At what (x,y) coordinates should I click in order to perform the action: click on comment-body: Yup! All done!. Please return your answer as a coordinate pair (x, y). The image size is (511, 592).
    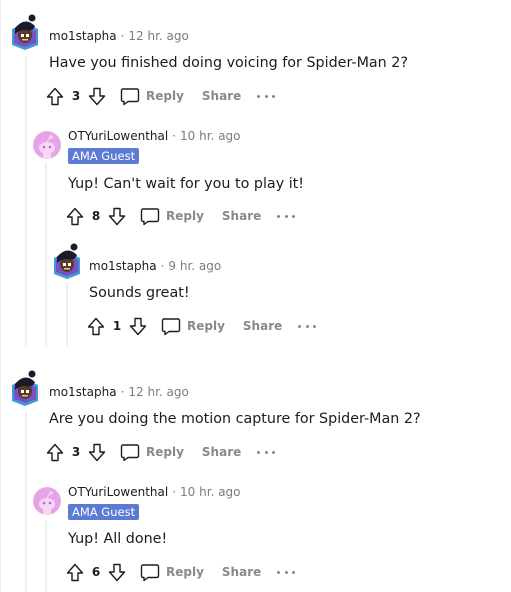
    Looking at the image, I should click on (118, 539).